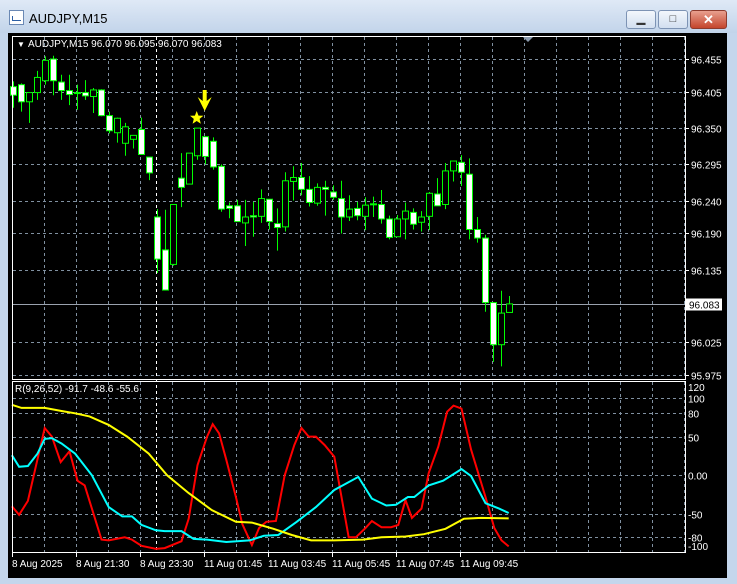  I want to click on time-label: 11 Aug 05:45, so click(361, 564).